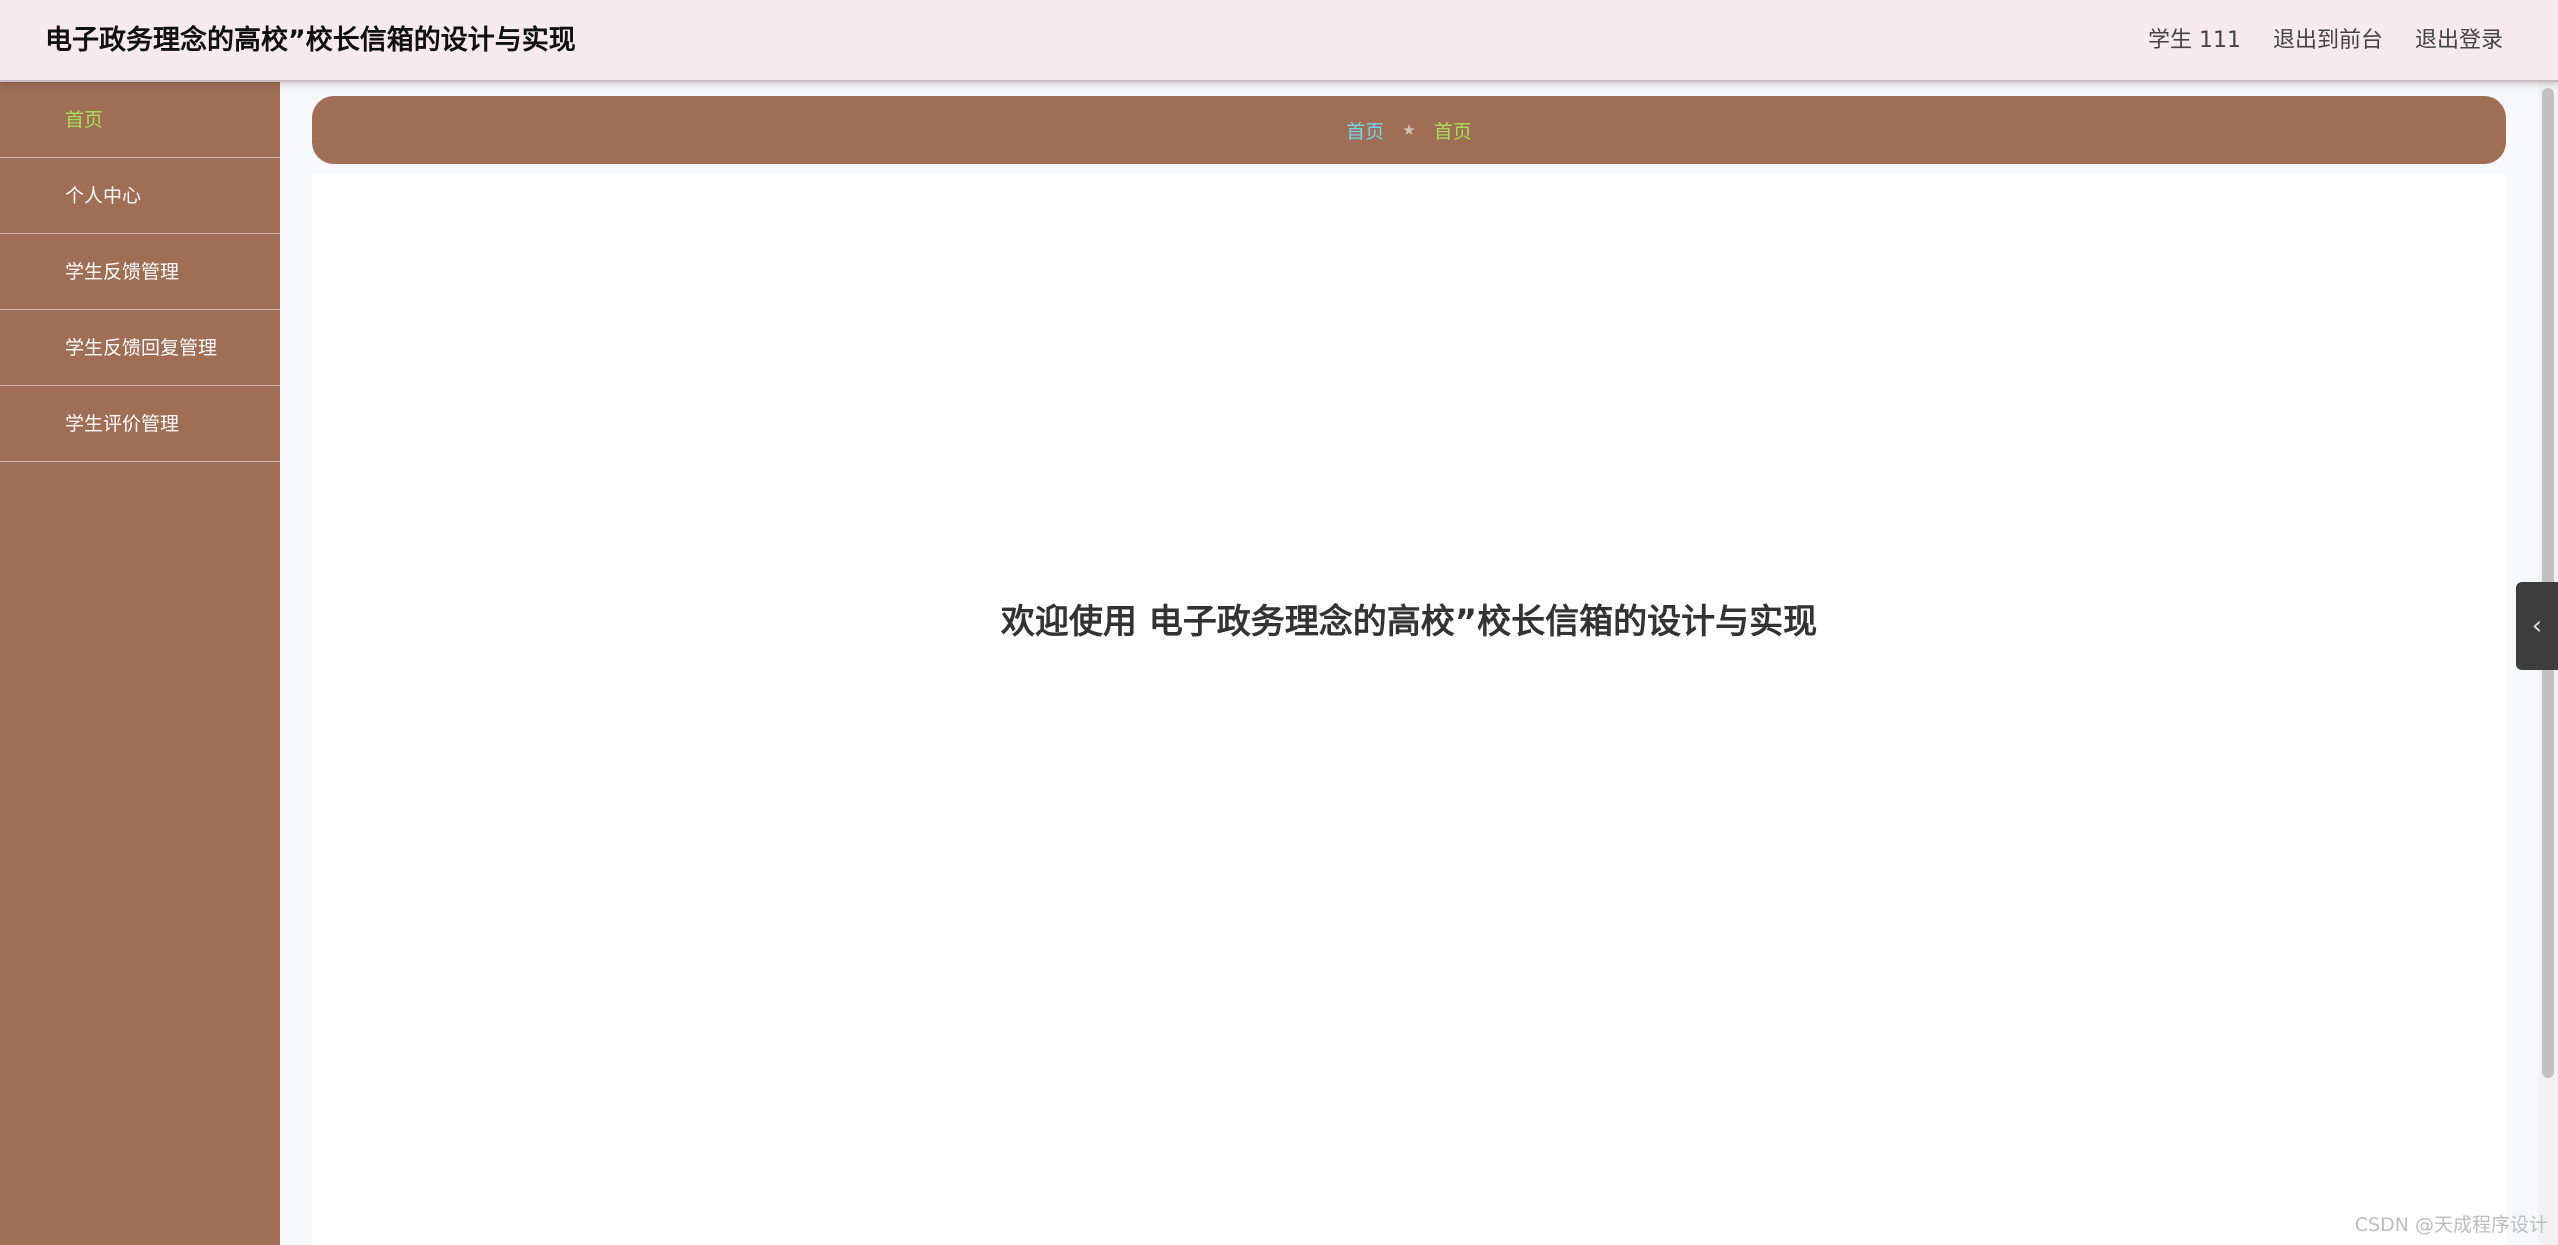 Image resolution: width=2558 pixels, height=1245 pixels. Describe the element at coordinates (140, 424) in the screenshot. I see `sidebar-item-evaluation-management: 学生评价管理` at that location.